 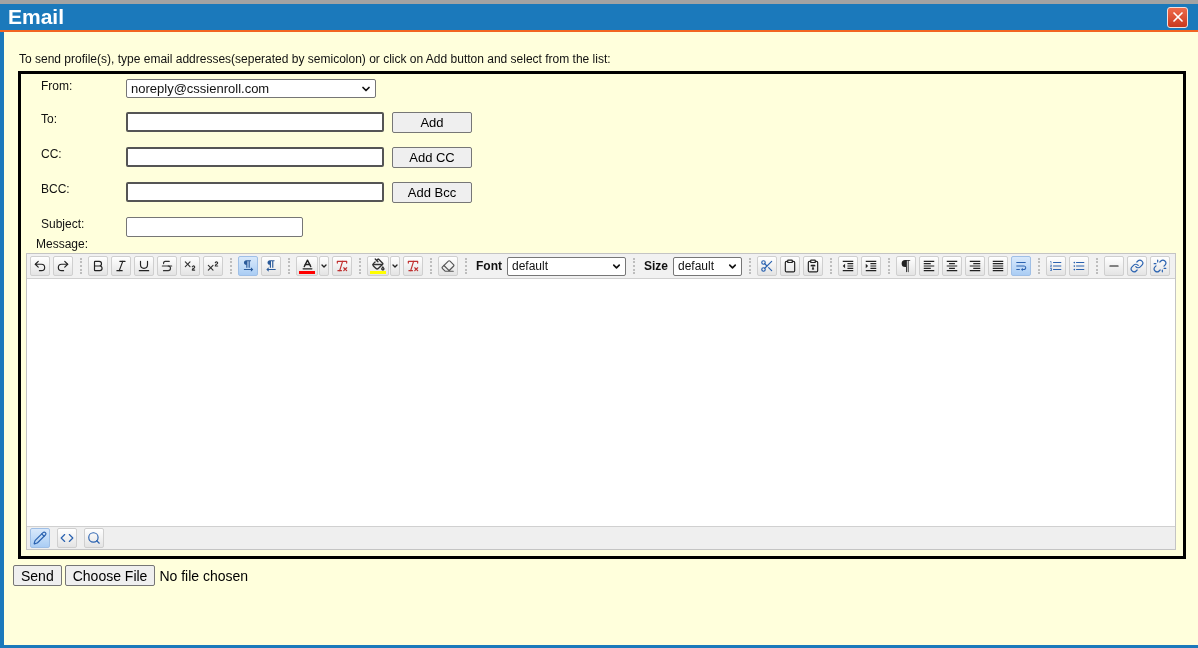 I want to click on bulleted-list-icon, so click(x=1079, y=266).